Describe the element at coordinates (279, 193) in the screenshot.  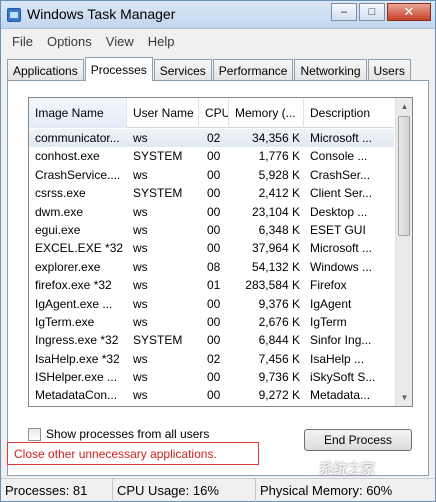
I see `cell-memory: 2,412 K` at that location.